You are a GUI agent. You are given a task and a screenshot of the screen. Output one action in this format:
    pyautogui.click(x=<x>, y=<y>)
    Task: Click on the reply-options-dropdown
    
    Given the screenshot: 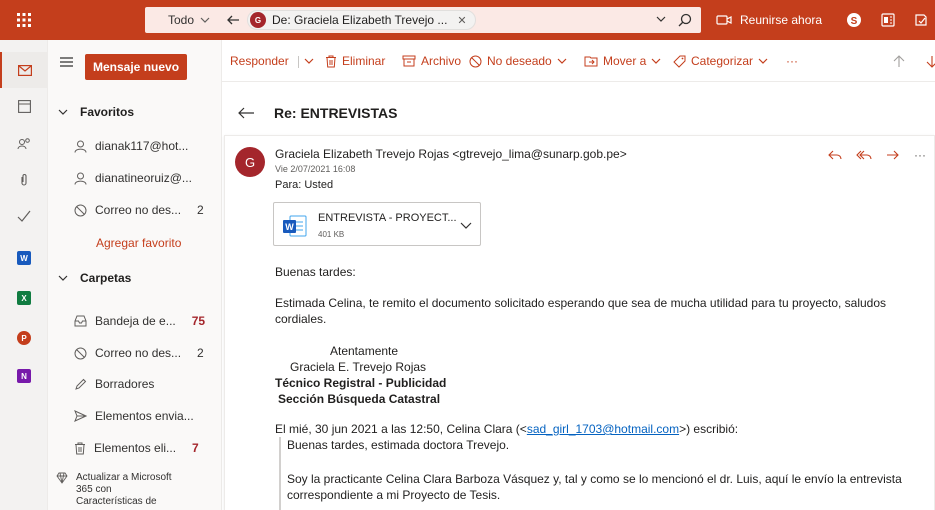 What is the action you would take?
    pyautogui.click(x=309, y=61)
    